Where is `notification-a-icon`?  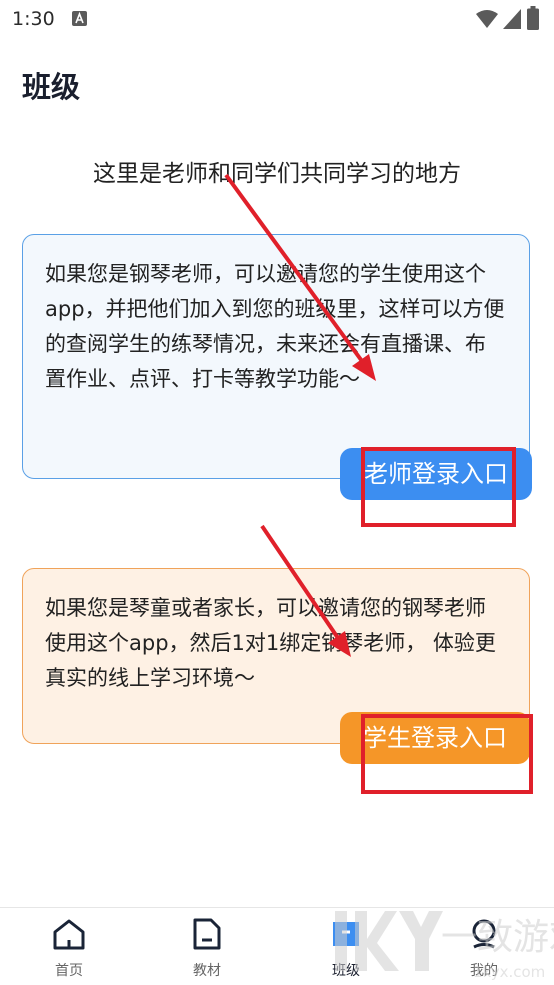
notification-a-icon is located at coordinates (79, 18).